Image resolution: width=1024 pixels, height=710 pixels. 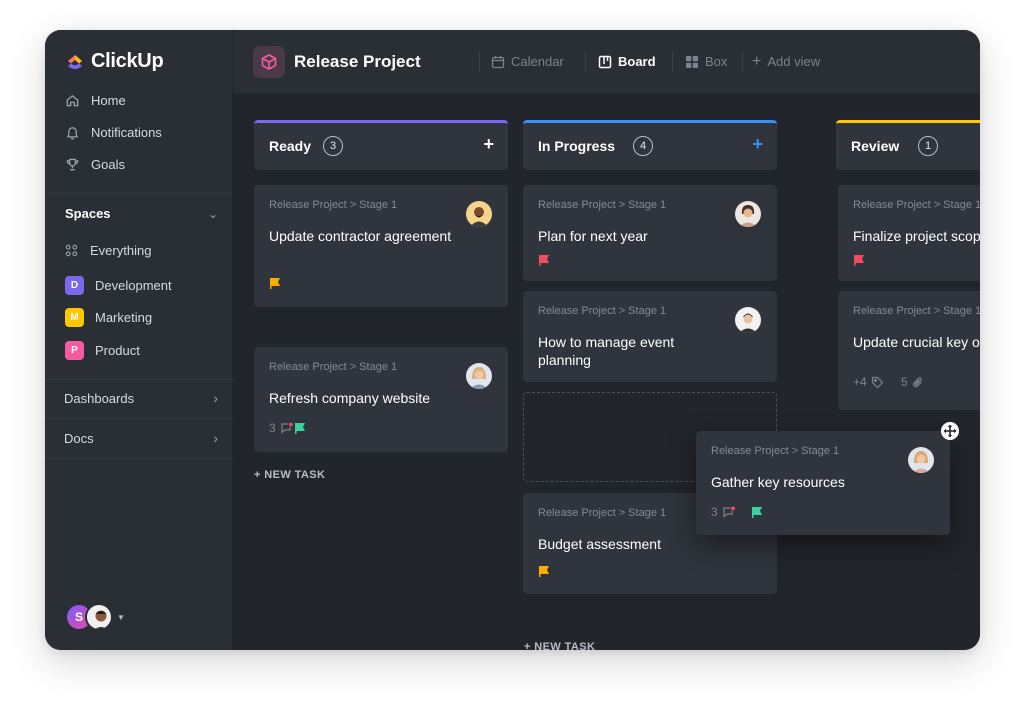 I want to click on clickup-logo: ClickUp, so click(x=114, y=61).